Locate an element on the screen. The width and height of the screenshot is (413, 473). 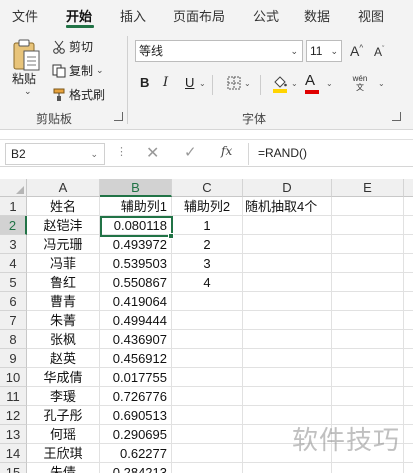
row-header: 4 is located at coordinates (13, 263).